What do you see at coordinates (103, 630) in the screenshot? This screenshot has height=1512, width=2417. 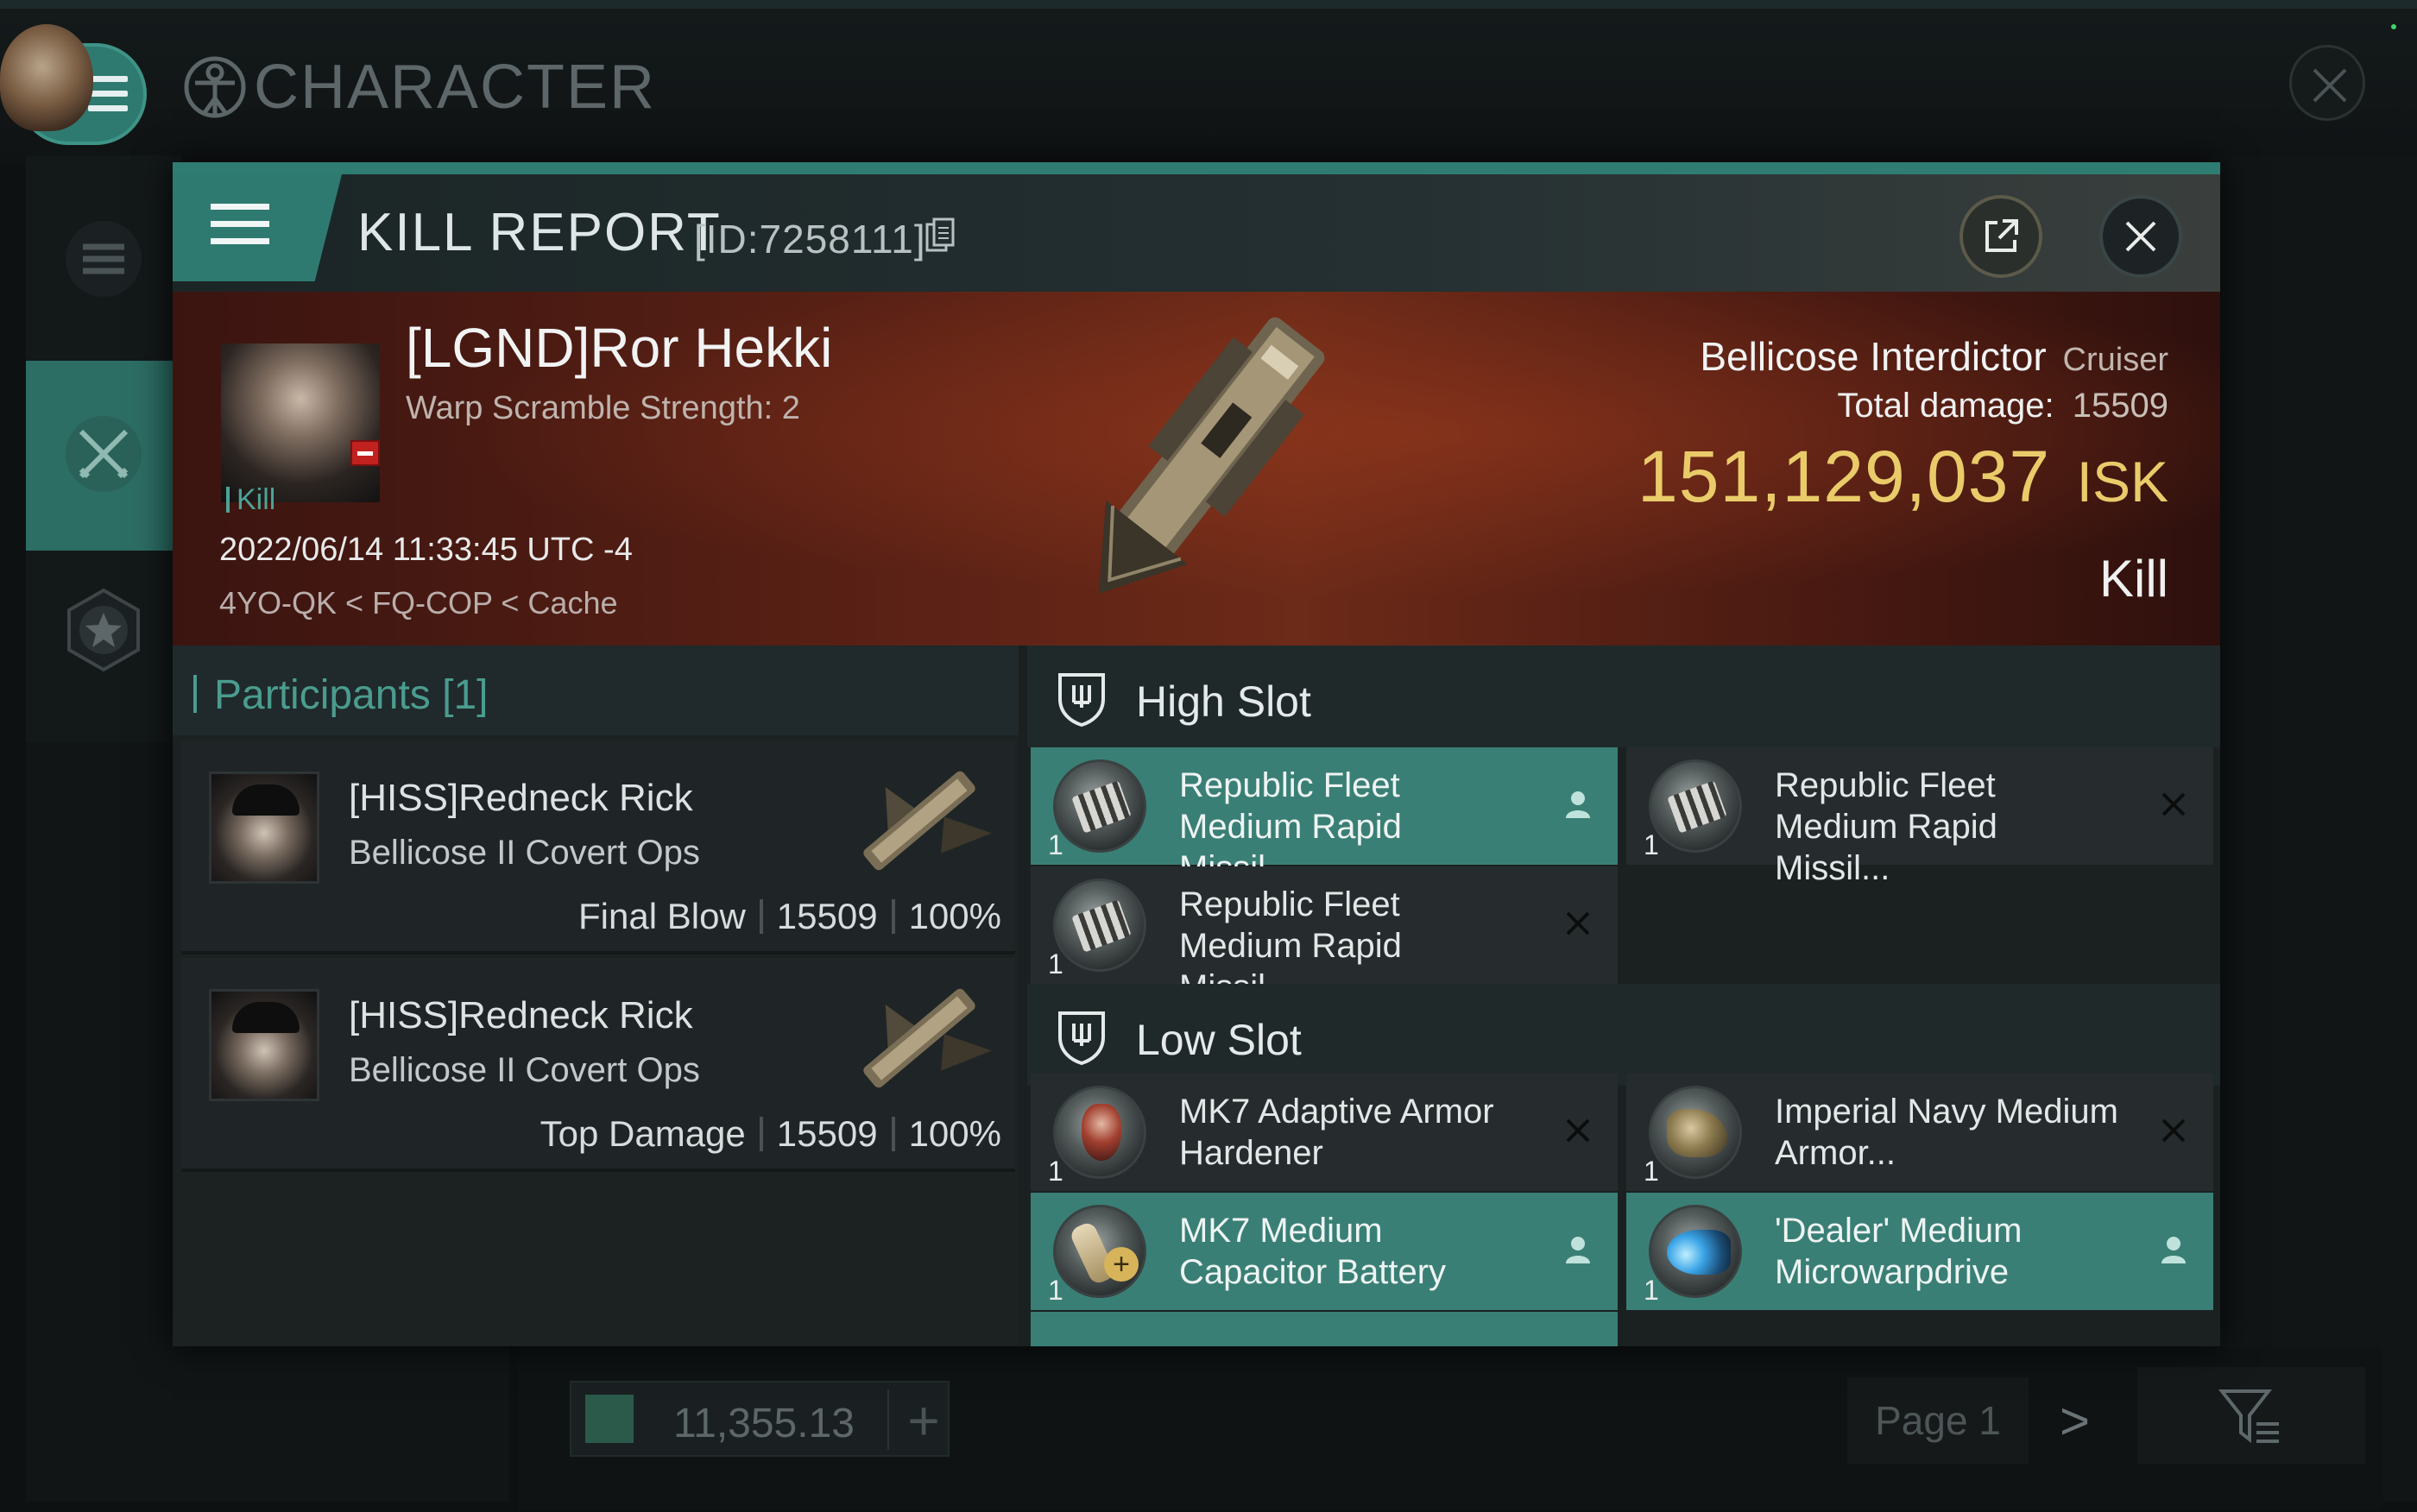 I see `star-badge-icon` at bounding box center [103, 630].